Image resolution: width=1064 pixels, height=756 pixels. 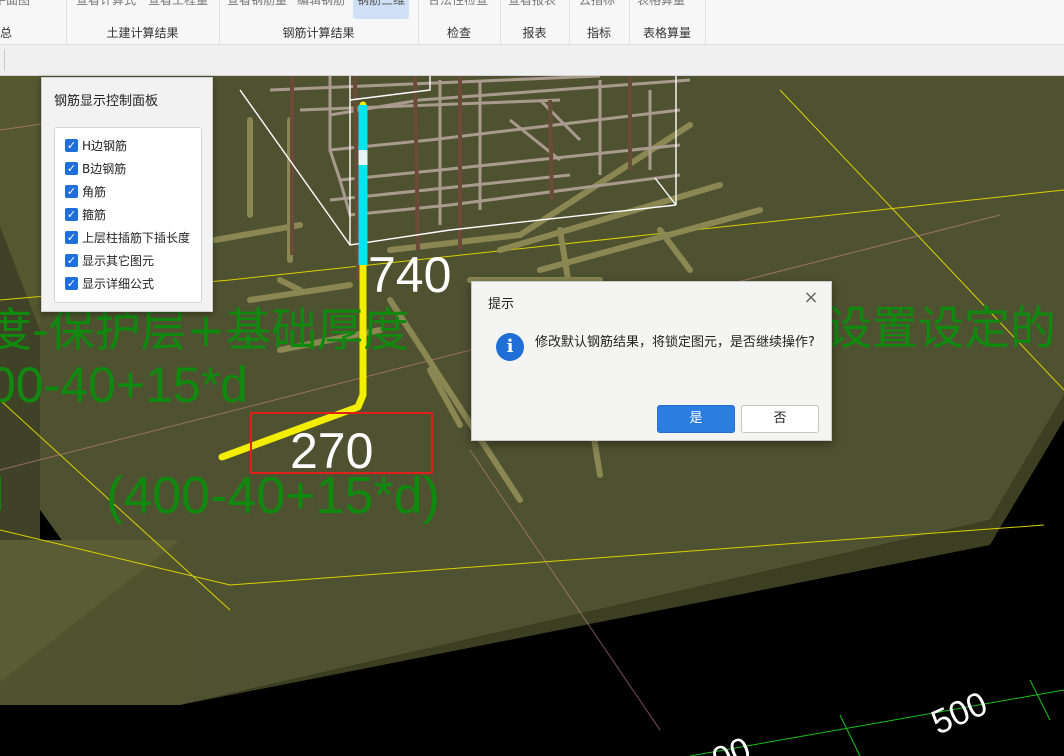 I want to click on dialog-message: 修改默认钢筋结果，将锁定图元，是否继续操作?, so click(x=675, y=342).